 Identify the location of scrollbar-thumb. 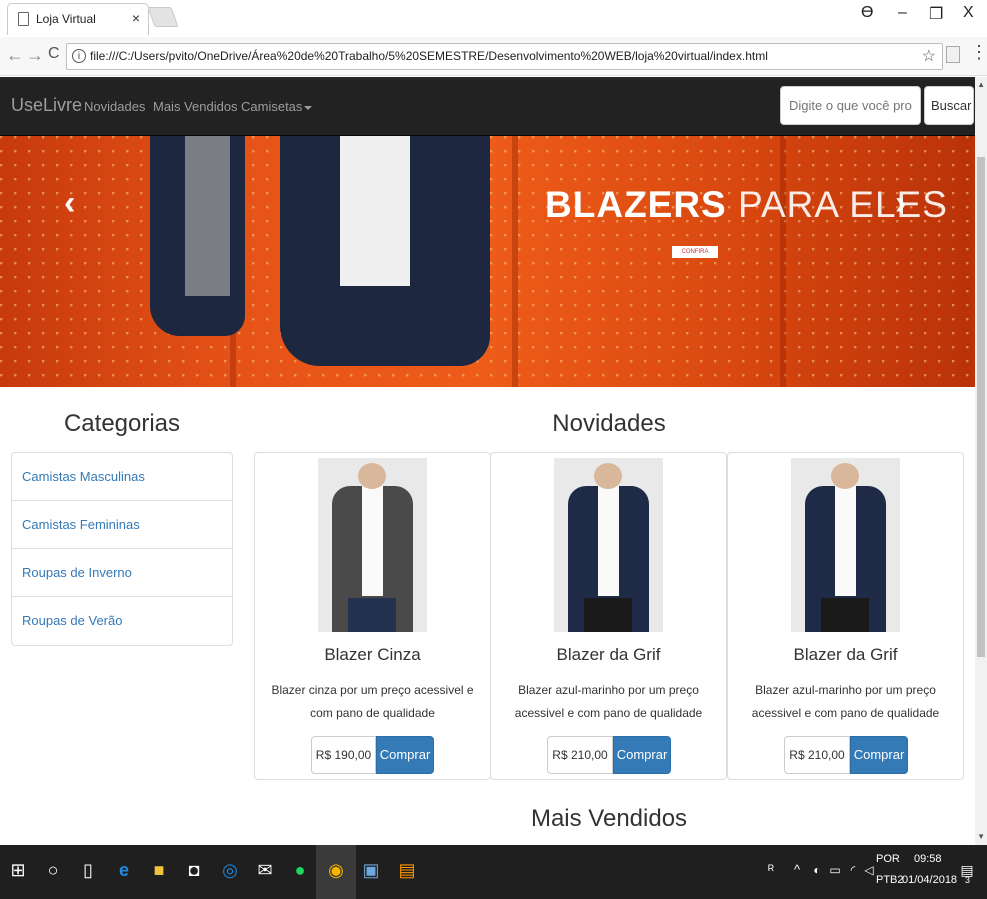
(981, 407).